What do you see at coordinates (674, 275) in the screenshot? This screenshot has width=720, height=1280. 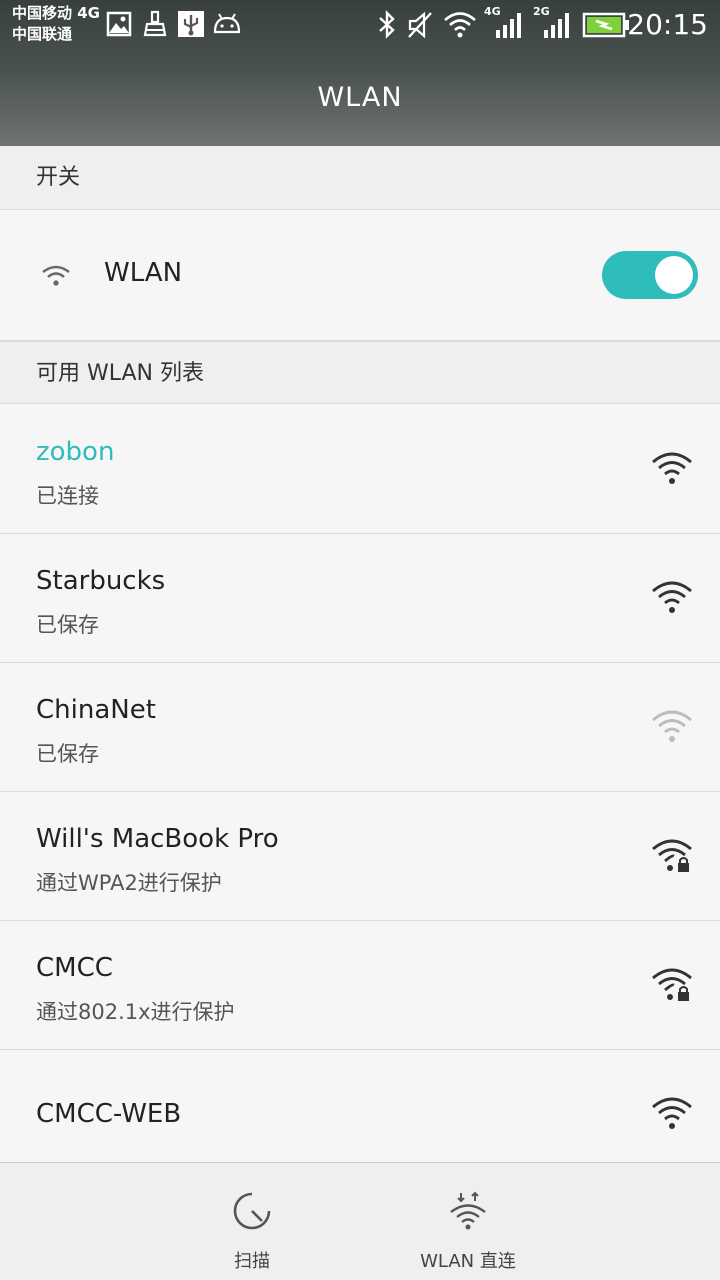 I see `toggle-knob` at bounding box center [674, 275].